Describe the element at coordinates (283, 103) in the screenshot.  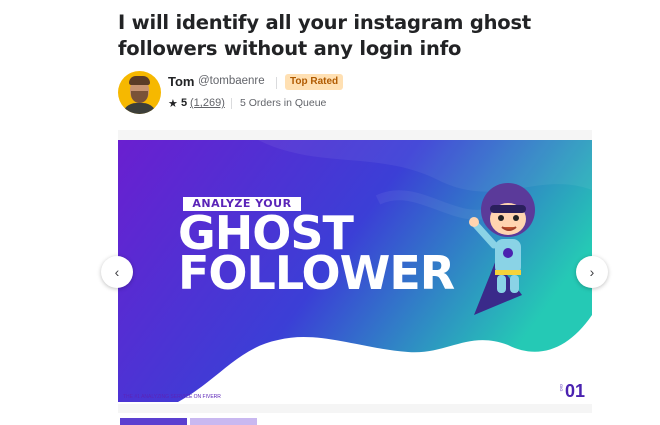
I see `orders-in-queue: 5 Orders in Queue` at that location.